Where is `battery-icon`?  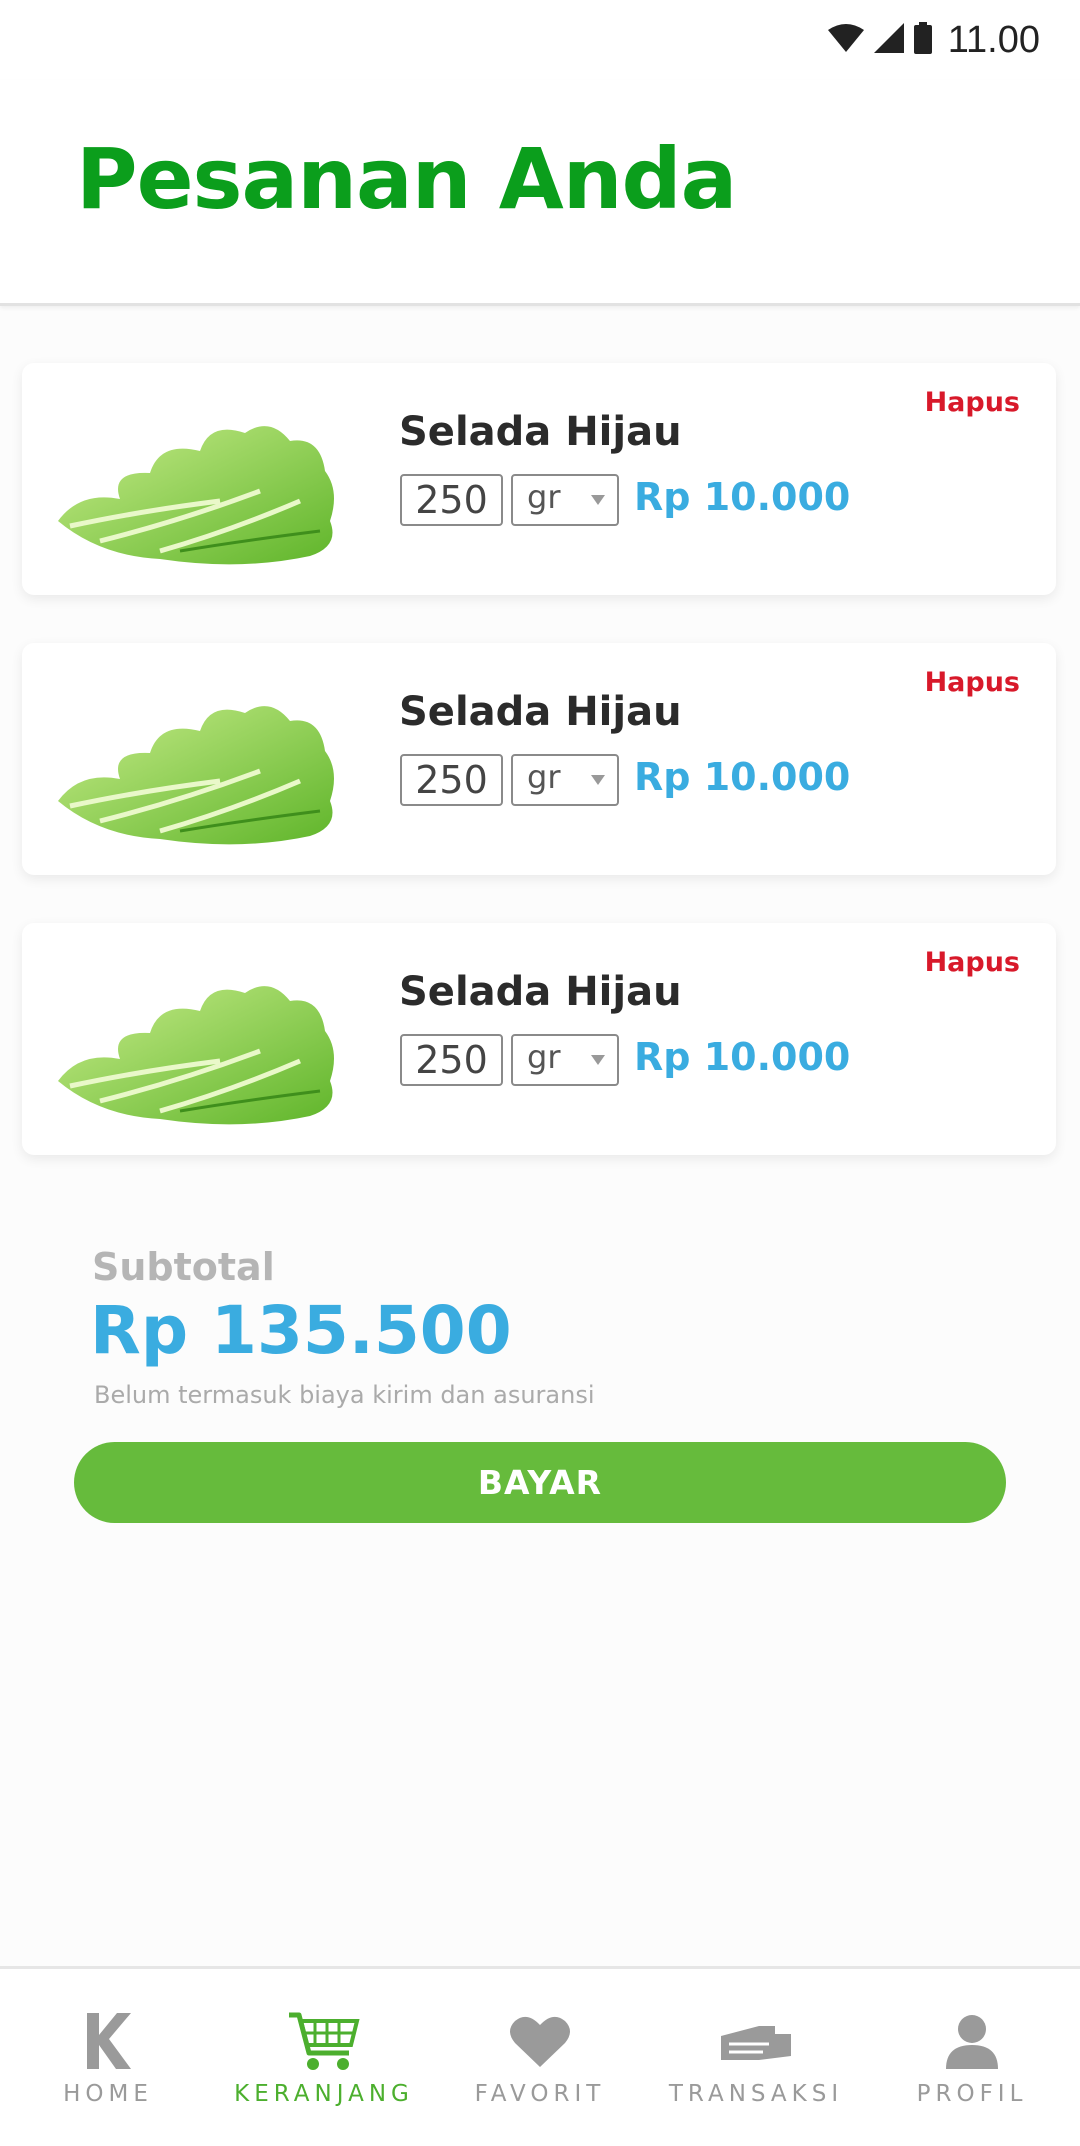 battery-icon is located at coordinates (922, 40).